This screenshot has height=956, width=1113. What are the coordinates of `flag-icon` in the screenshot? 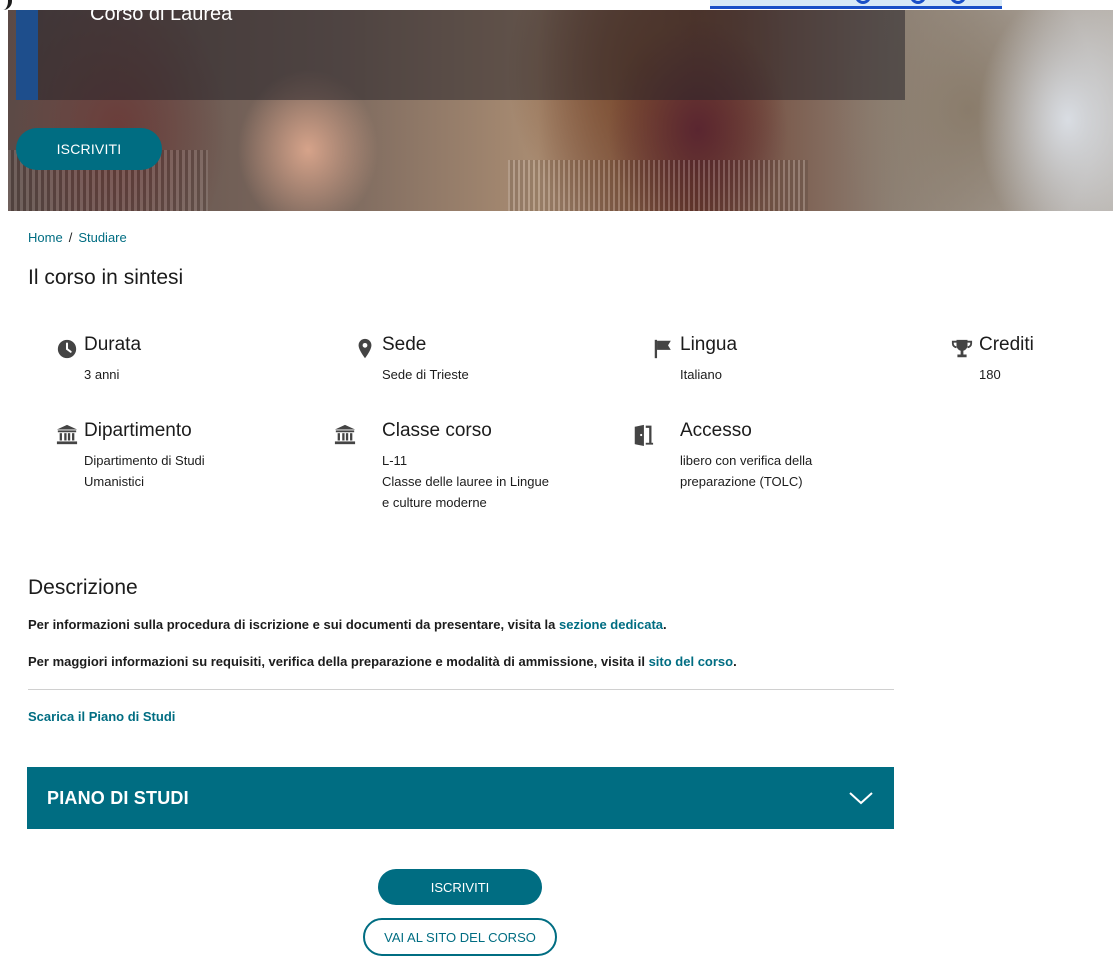 It's located at (662, 349).